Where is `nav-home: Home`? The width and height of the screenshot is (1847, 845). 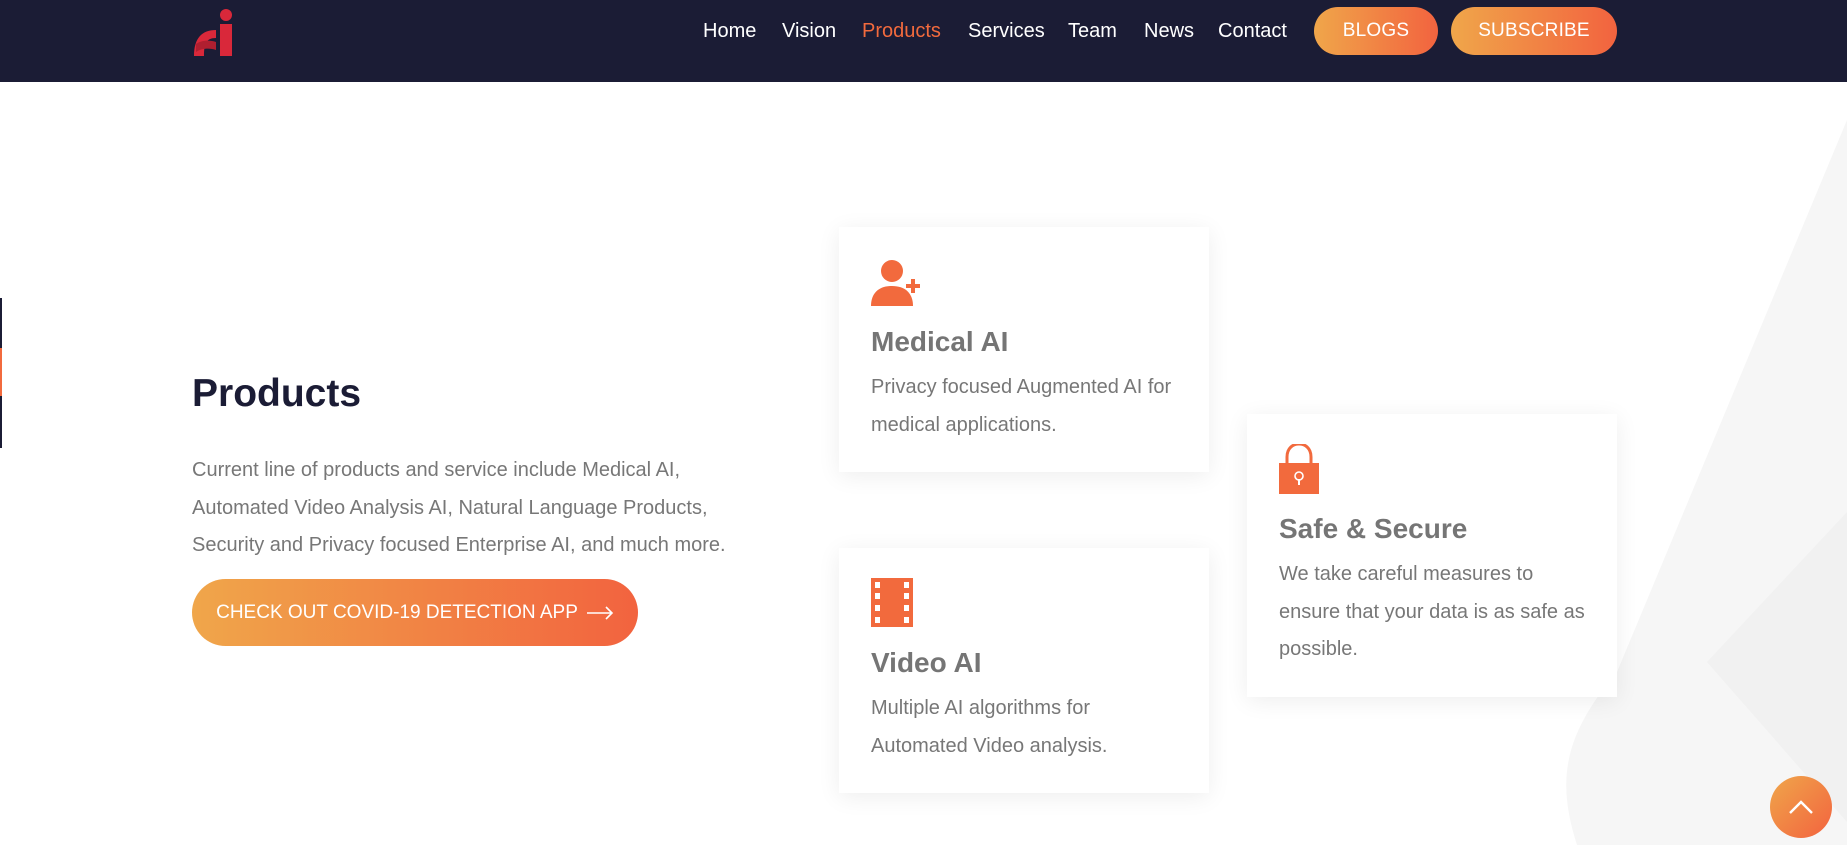 nav-home: Home is located at coordinates (729, 31).